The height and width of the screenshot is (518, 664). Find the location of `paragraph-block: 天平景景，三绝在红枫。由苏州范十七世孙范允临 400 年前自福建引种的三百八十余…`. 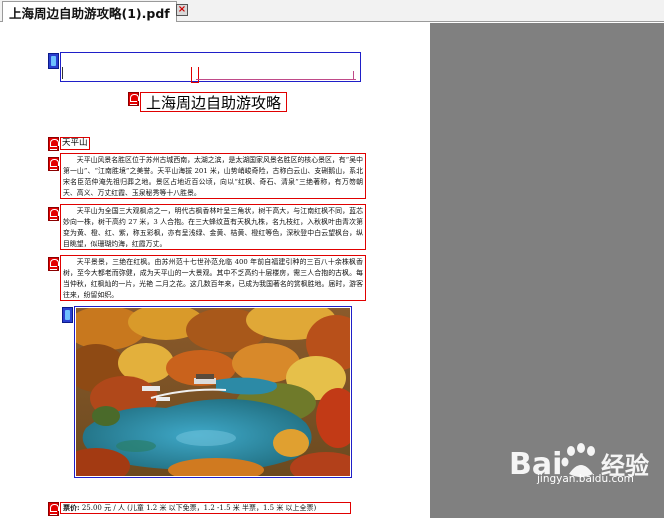

paragraph-block: 天平景景，三绝在红枫。由苏州范十七世孙范允临 400 年前自福建引种的三百八十余… is located at coordinates (213, 278).